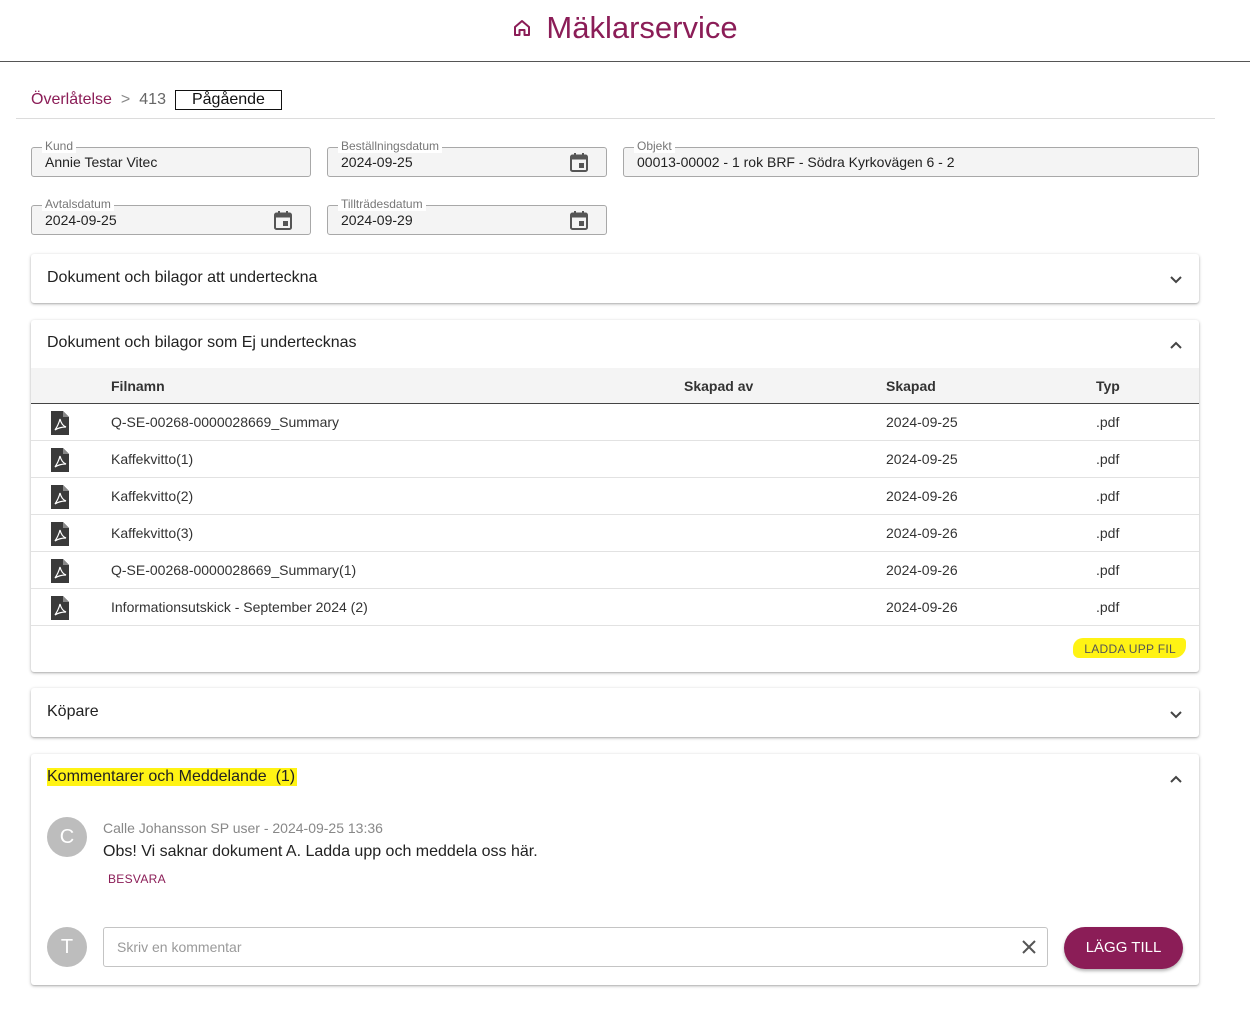 This screenshot has width=1250, height=1014. I want to click on avtalsdatum-field: Avtalsdatum 2024-09-25, so click(171, 217).